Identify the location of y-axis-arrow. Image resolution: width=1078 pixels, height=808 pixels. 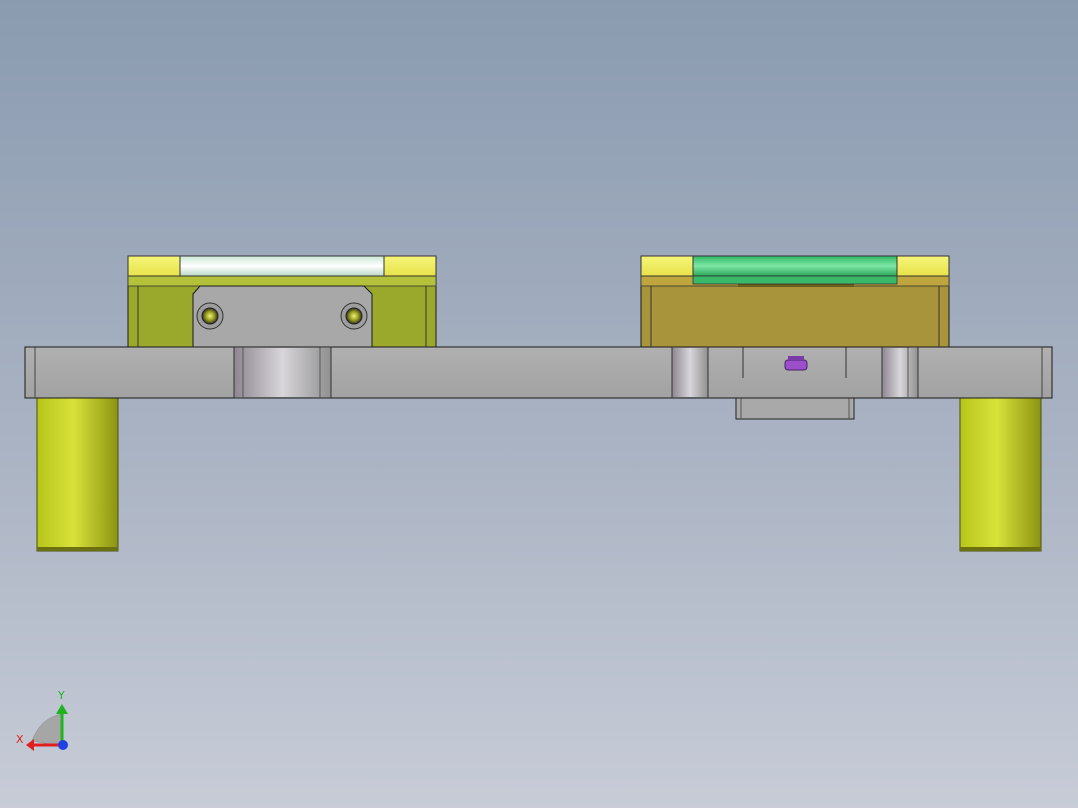
(62, 709).